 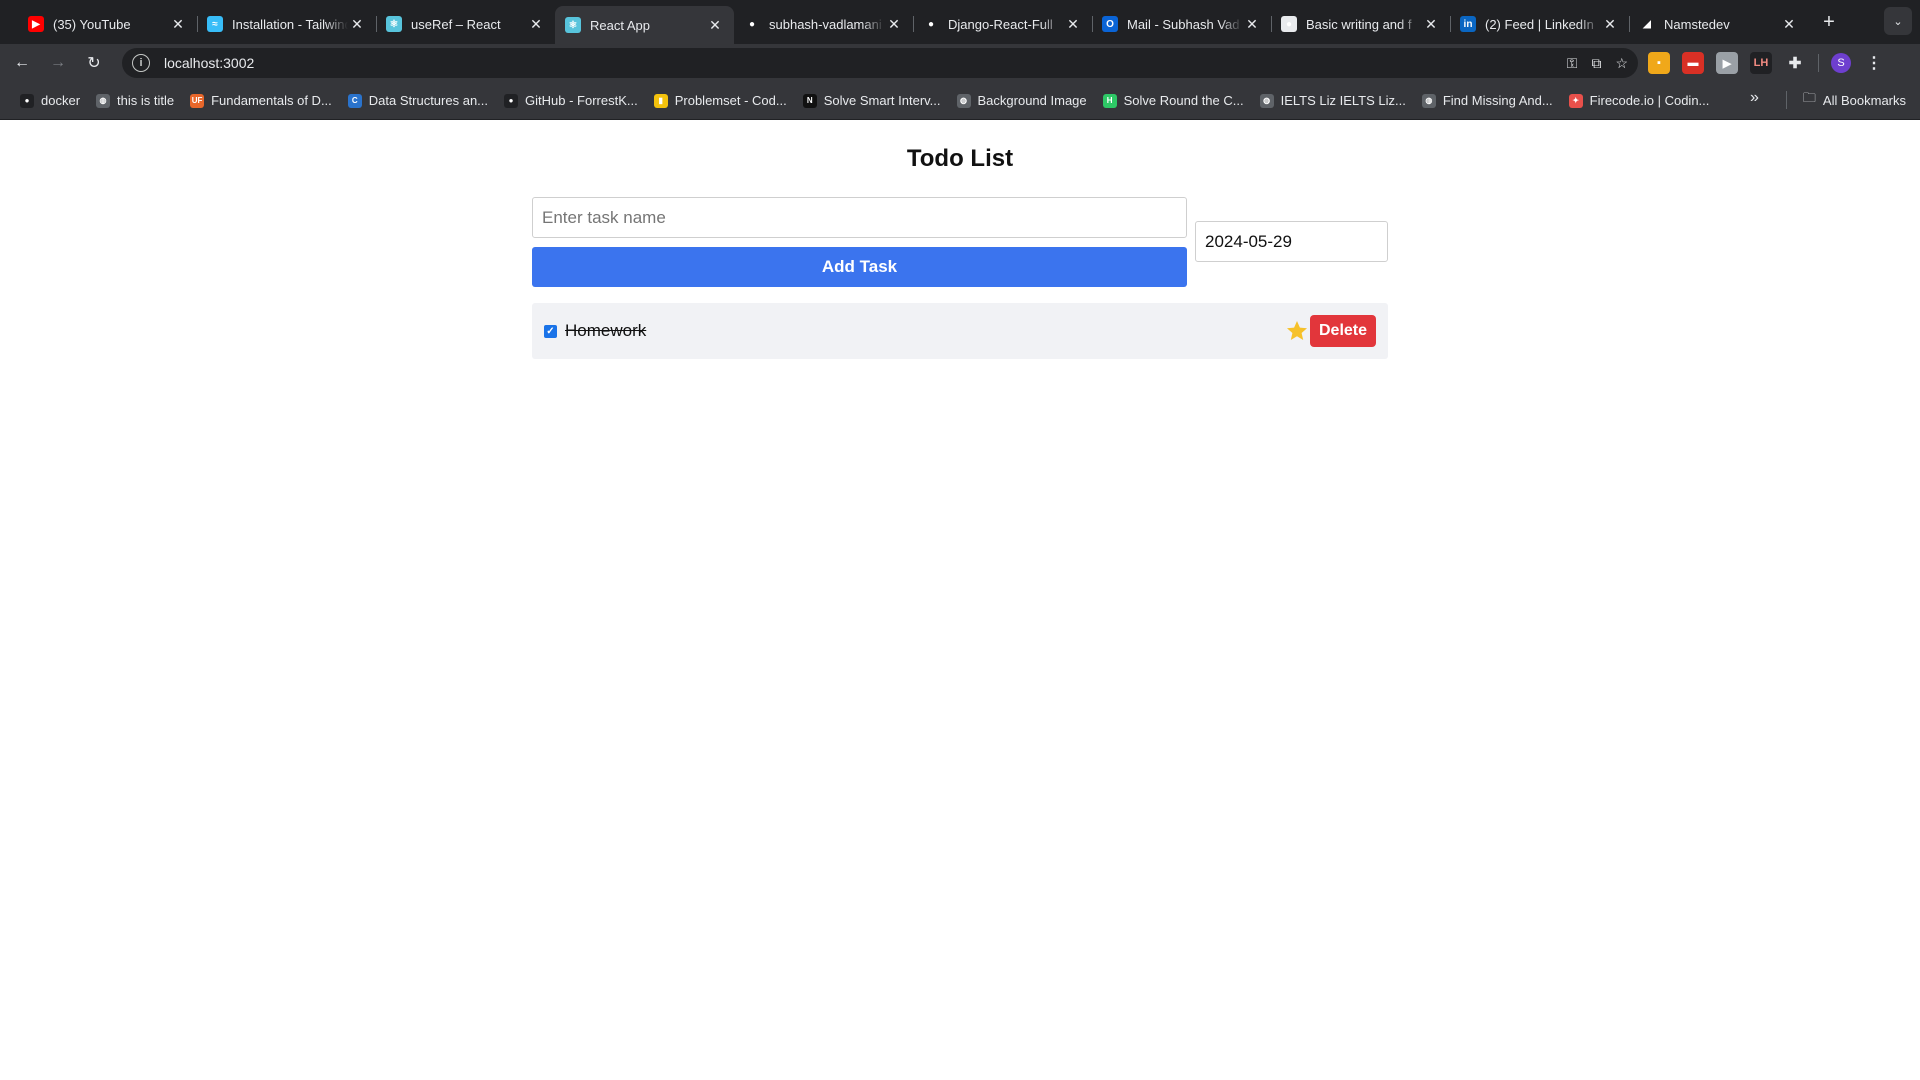 I want to click on forward-button: →, so click(x=58, y=63).